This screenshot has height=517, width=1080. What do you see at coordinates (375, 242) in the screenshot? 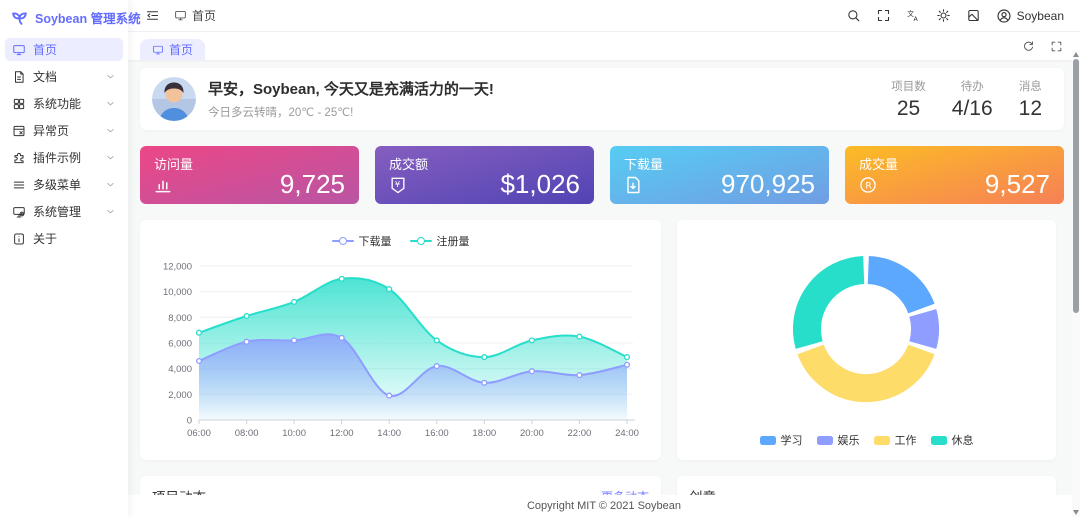
I see `legend-label: 下载量` at bounding box center [375, 242].